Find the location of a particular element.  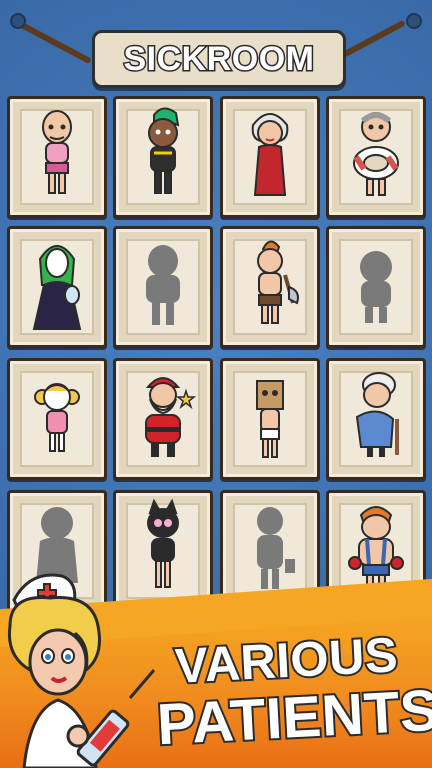

patient-card-grandpa-lifebuoy is located at coordinates (376, 157).